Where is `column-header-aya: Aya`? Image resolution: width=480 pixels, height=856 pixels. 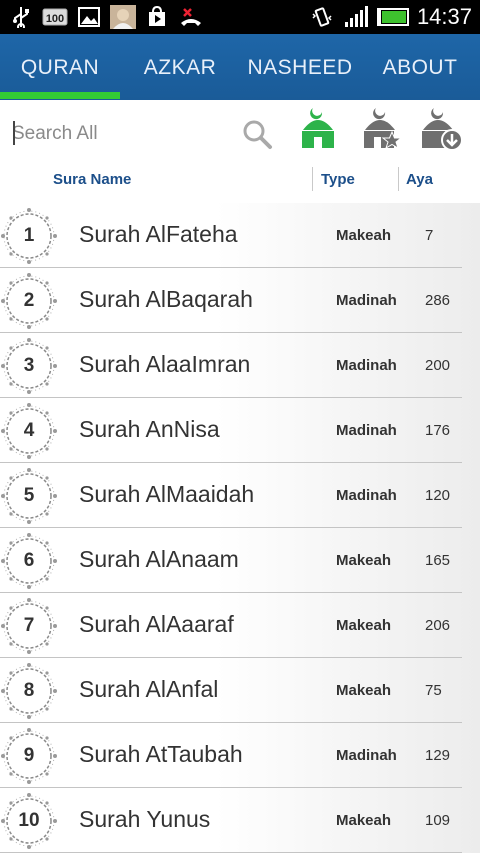
column-header-aya: Aya is located at coordinates (419, 184).